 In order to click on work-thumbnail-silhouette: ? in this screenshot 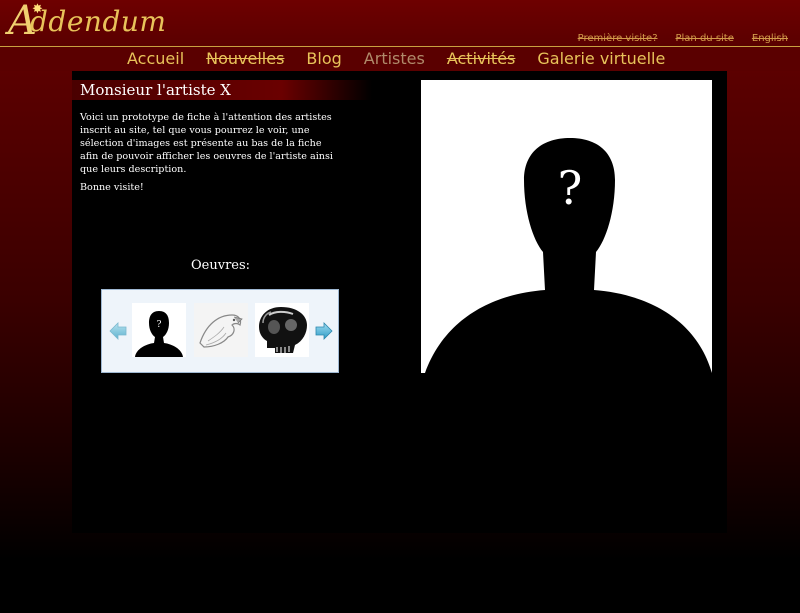, I will do `click(159, 330)`.